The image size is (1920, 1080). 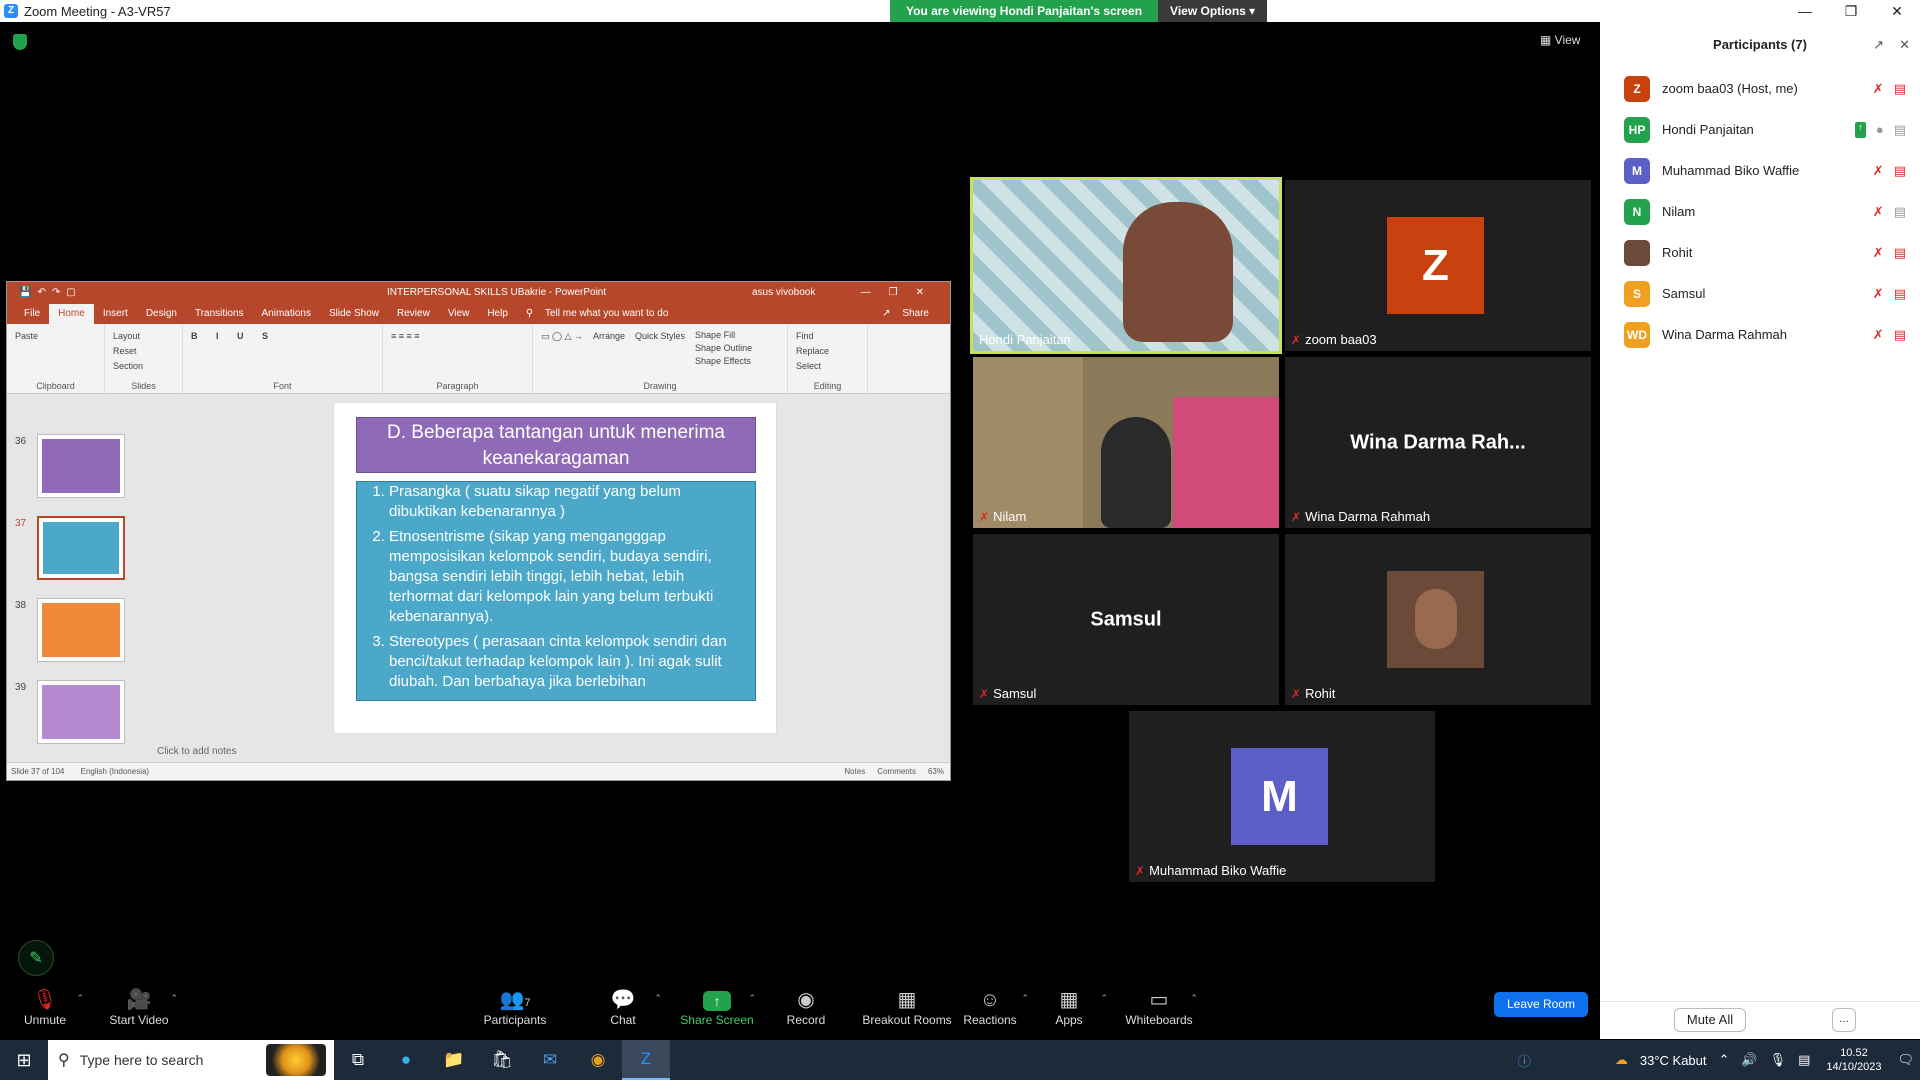 I want to click on shape-effects-button: Shape Effects, so click(x=723, y=361).